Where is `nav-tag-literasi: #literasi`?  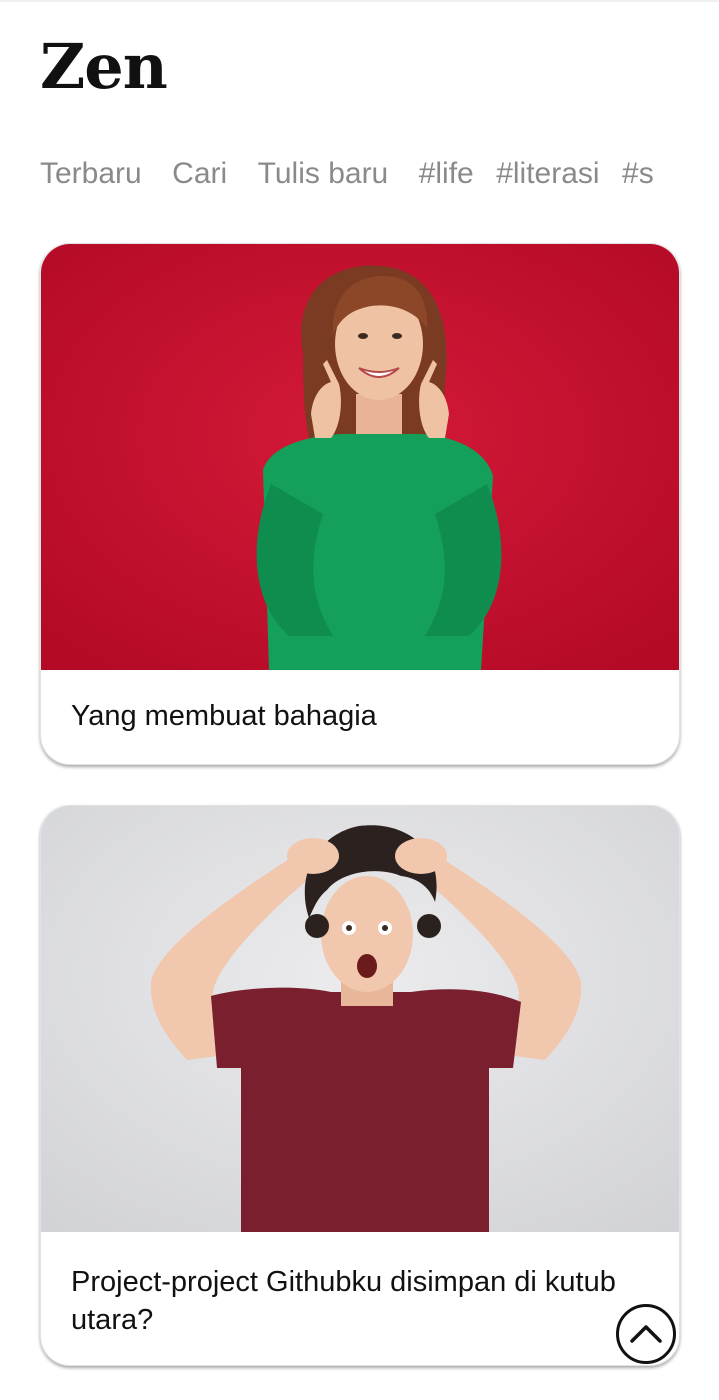 nav-tag-literasi: #literasi is located at coordinates (547, 174).